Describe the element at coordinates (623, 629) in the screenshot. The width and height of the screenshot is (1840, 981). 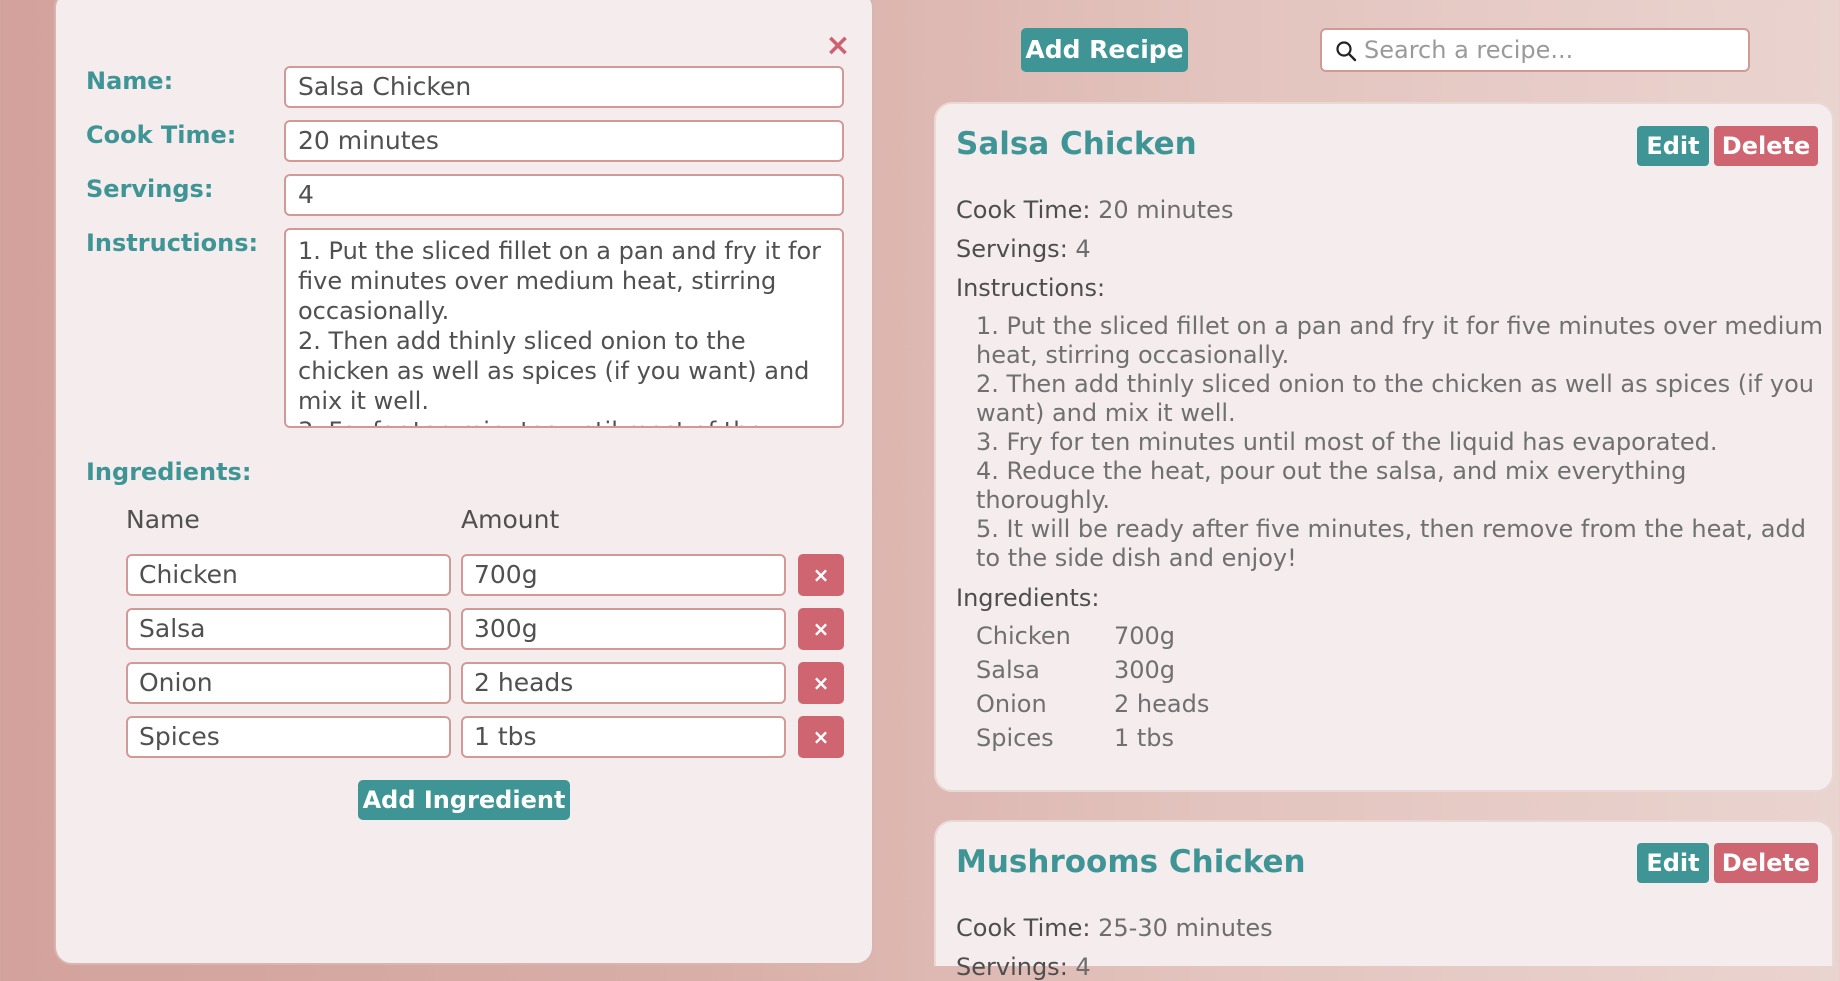
I see `ingredient-amount-input: 300g` at that location.